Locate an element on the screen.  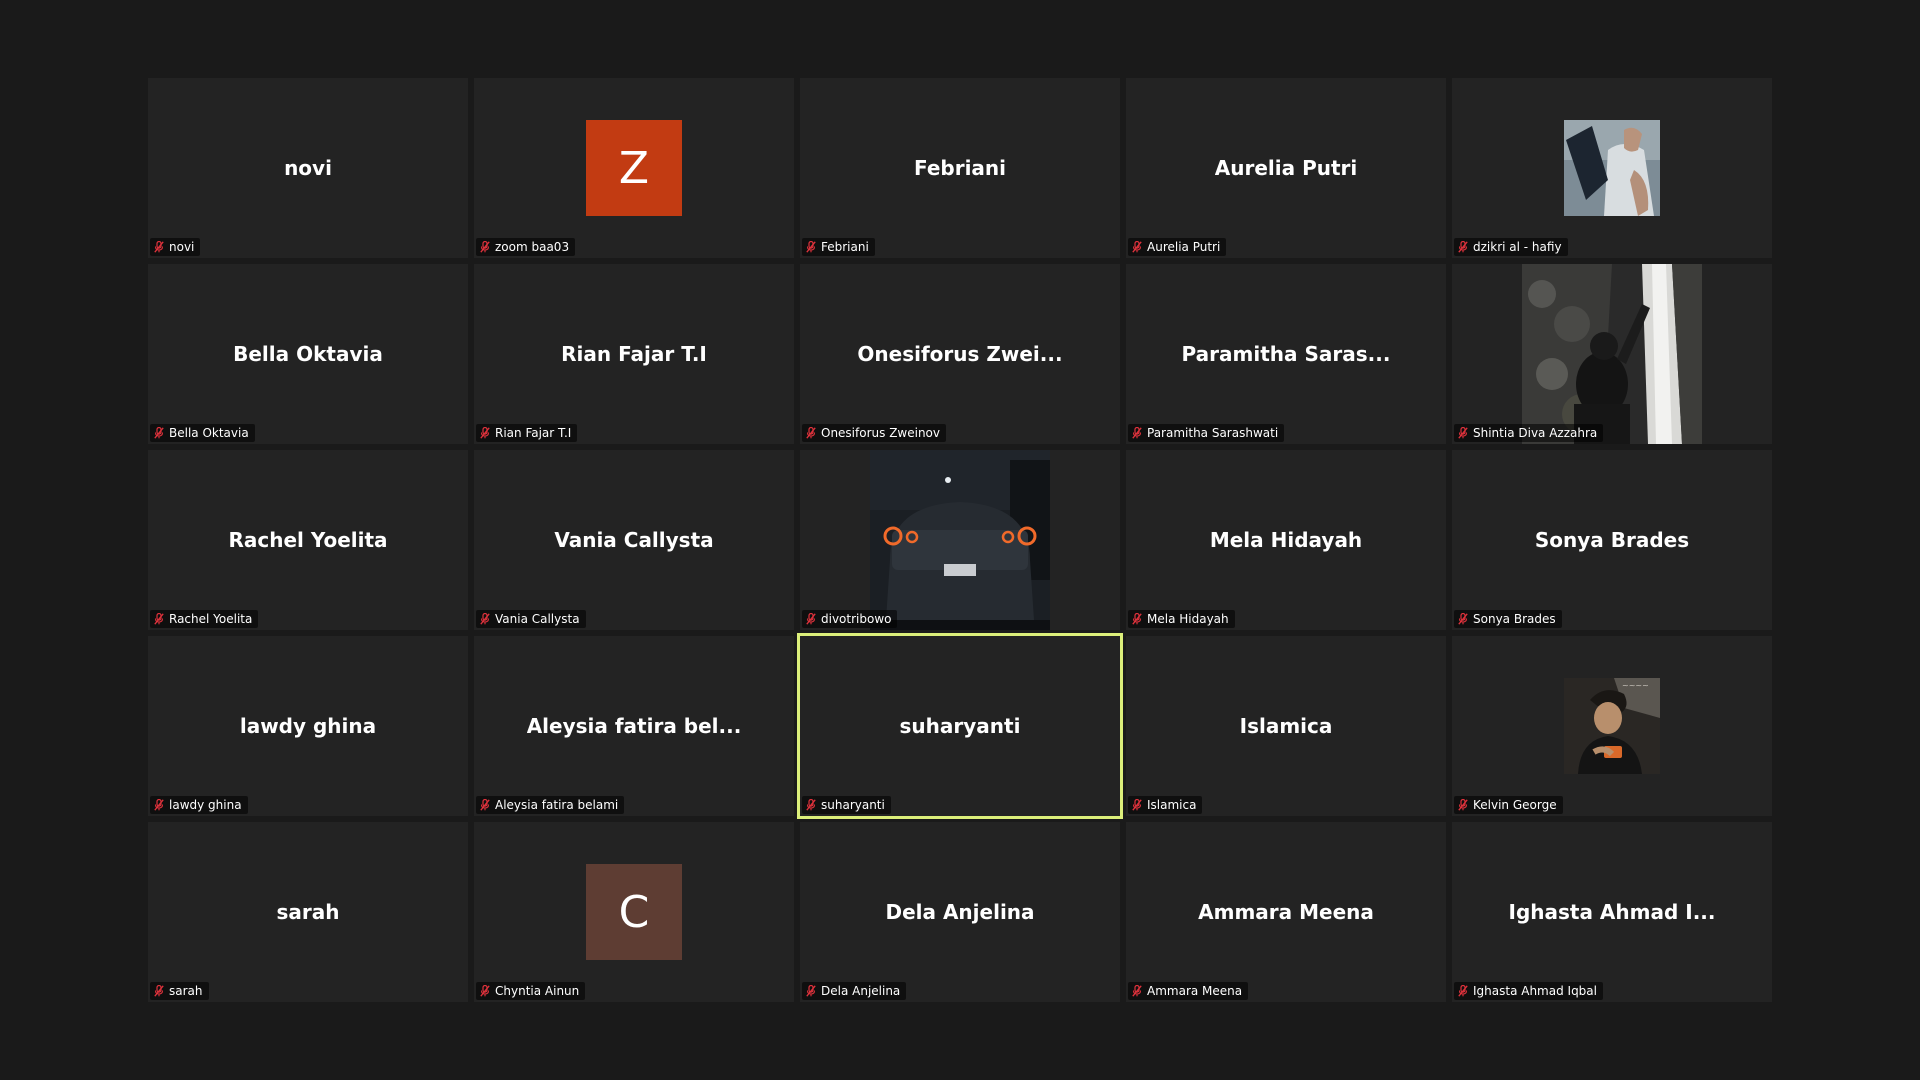
participant-name-tag: Bella Oktavia is located at coordinates (202, 433).